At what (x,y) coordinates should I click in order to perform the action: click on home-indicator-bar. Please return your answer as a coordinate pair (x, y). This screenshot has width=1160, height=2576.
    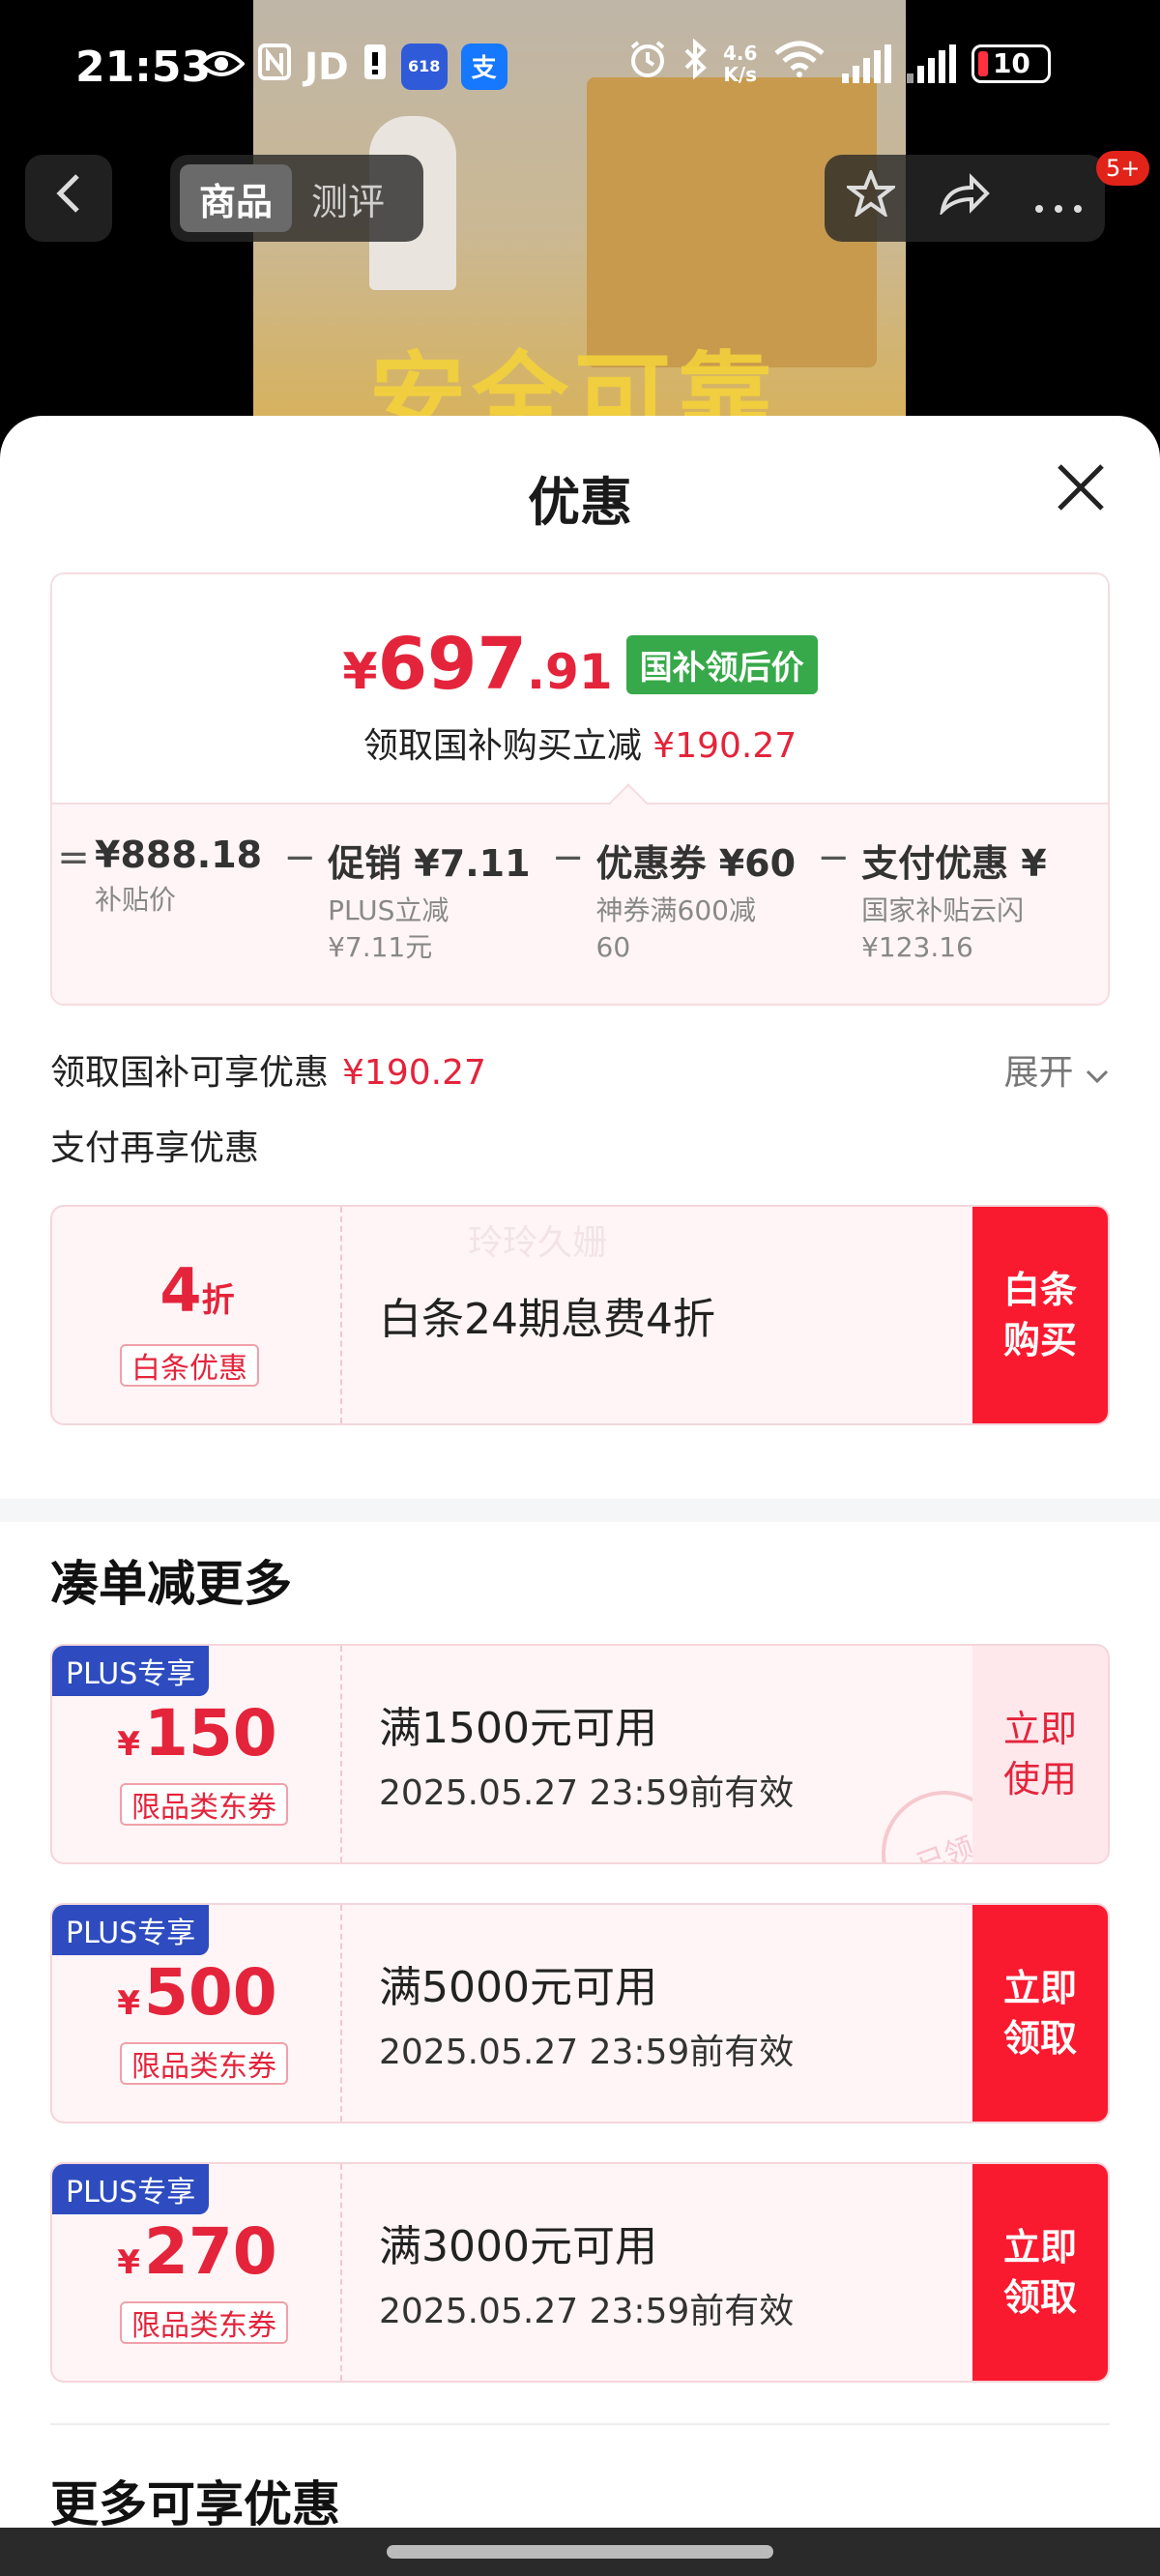
    Looking at the image, I should click on (580, 2552).